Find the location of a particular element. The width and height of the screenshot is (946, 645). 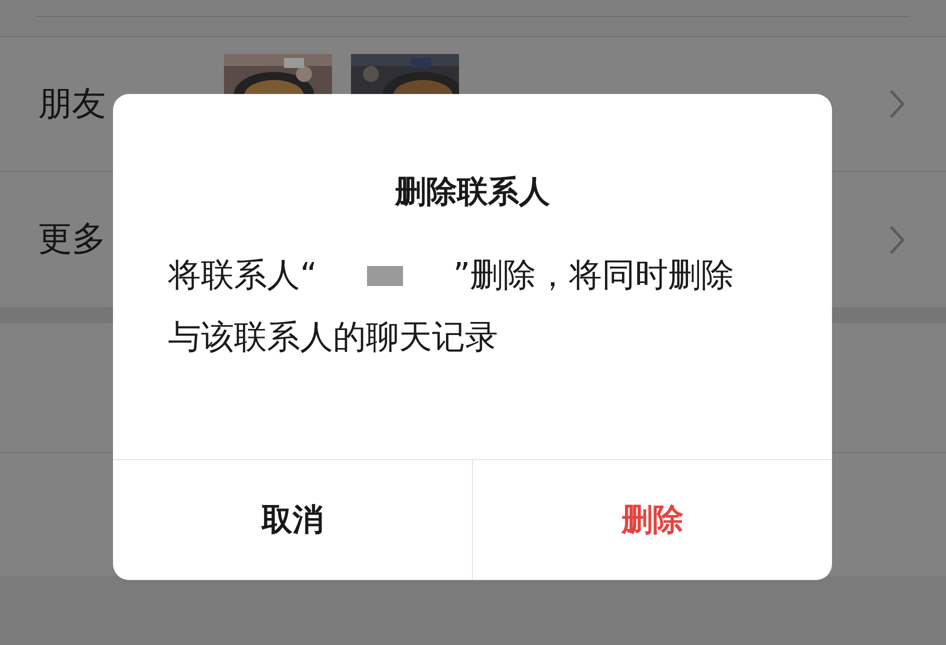

delete-button: 删除 is located at coordinates (652, 520).